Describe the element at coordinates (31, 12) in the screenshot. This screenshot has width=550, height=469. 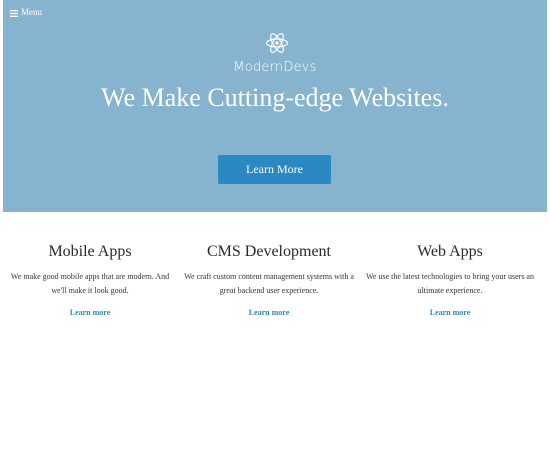
I see `menu-label: Menu` at that location.